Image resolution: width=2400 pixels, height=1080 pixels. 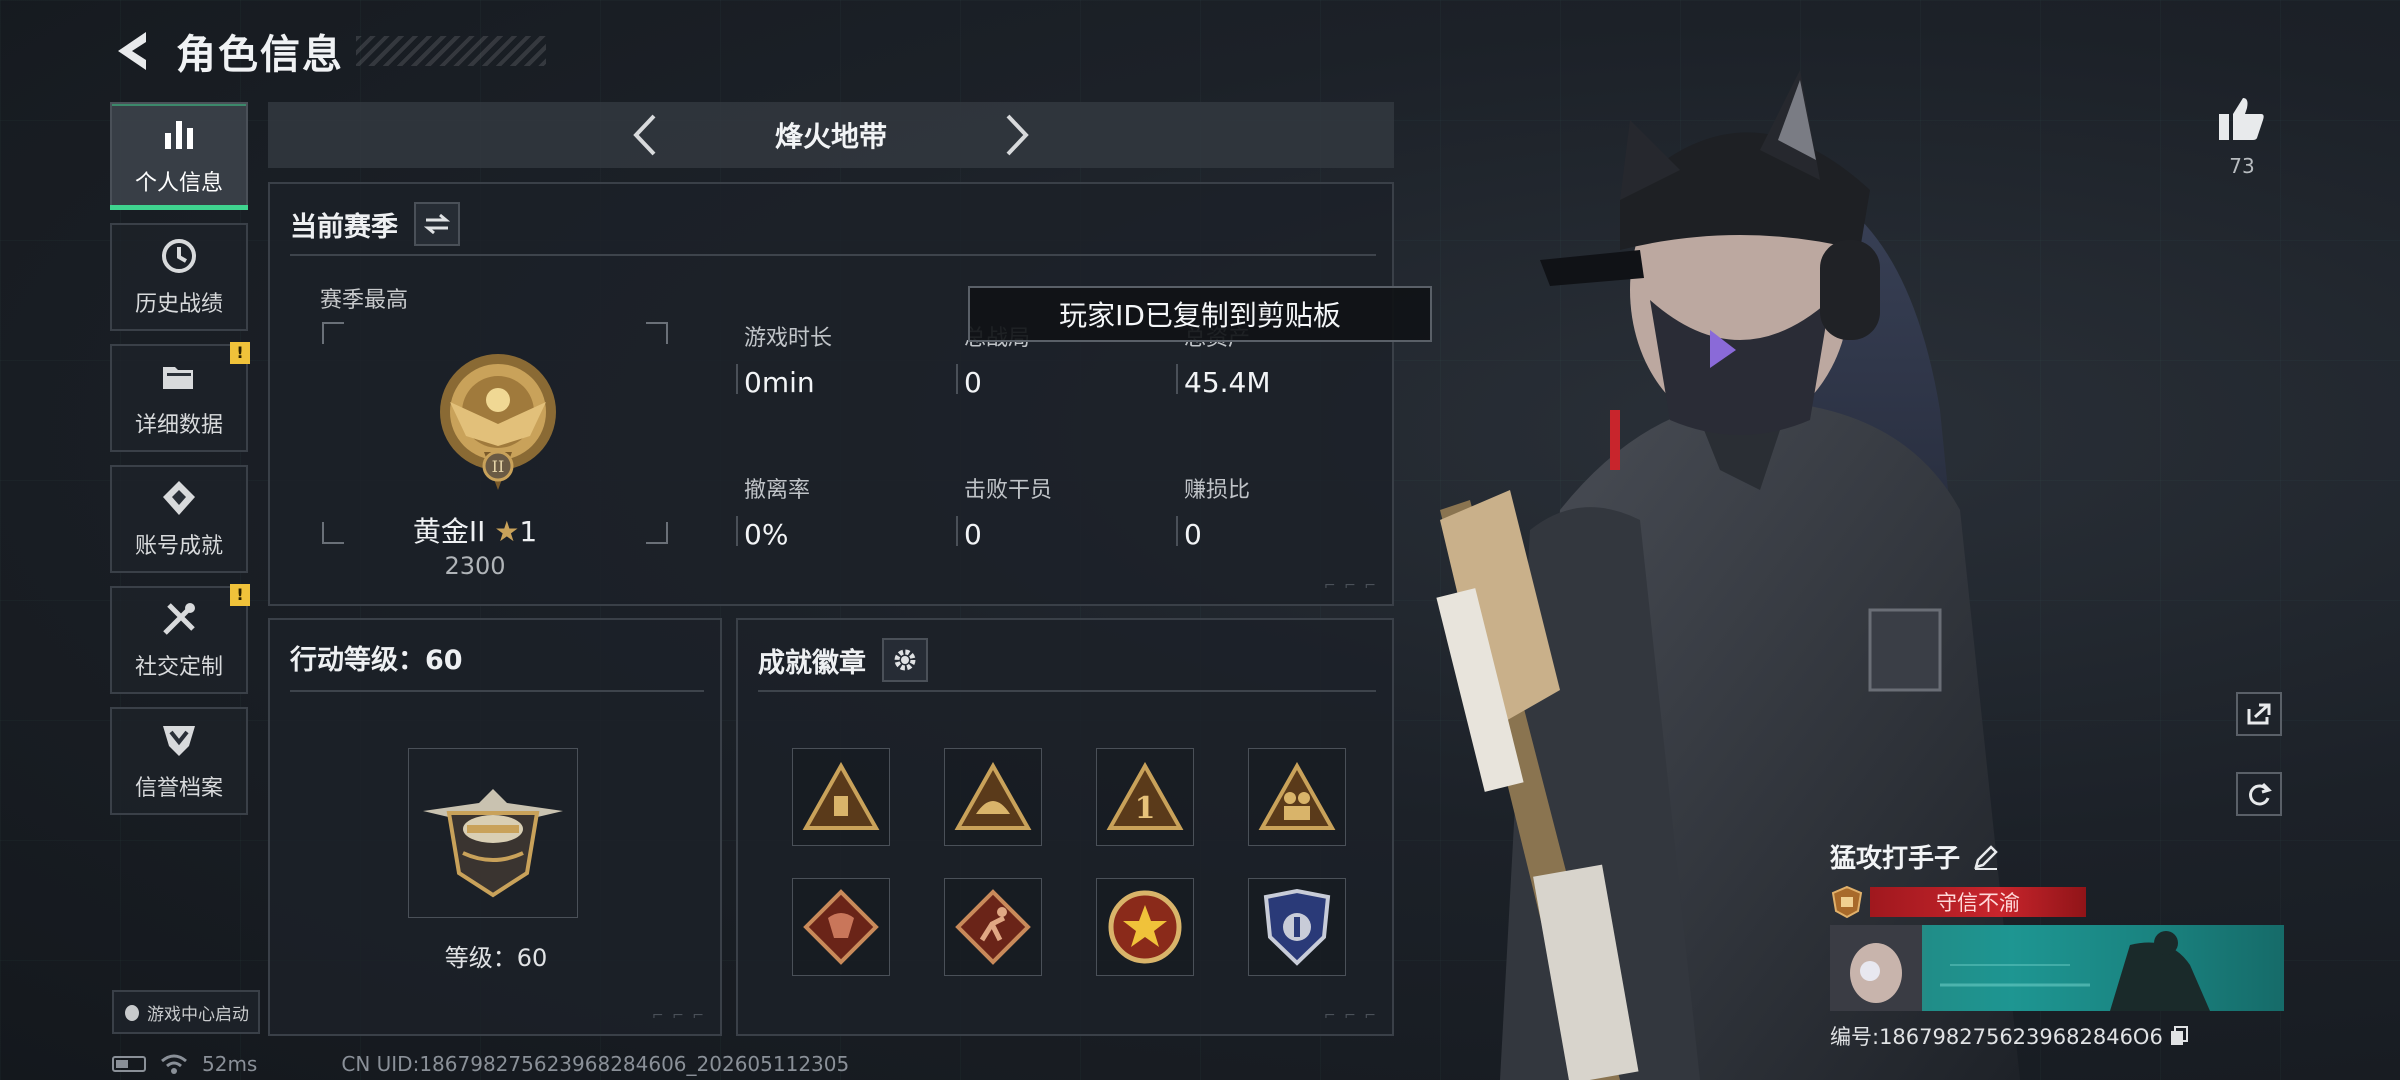 What do you see at coordinates (180, 639) in the screenshot?
I see `sidebar-item-social: 社交定制 !` at bounding box center [180, 639].